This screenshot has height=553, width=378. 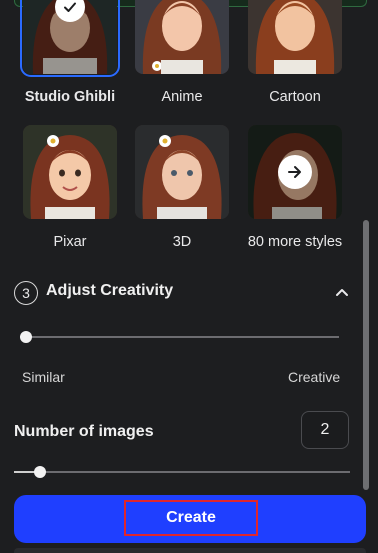 I want to click on scrollbar-thumb, so click(x=366, y=355).